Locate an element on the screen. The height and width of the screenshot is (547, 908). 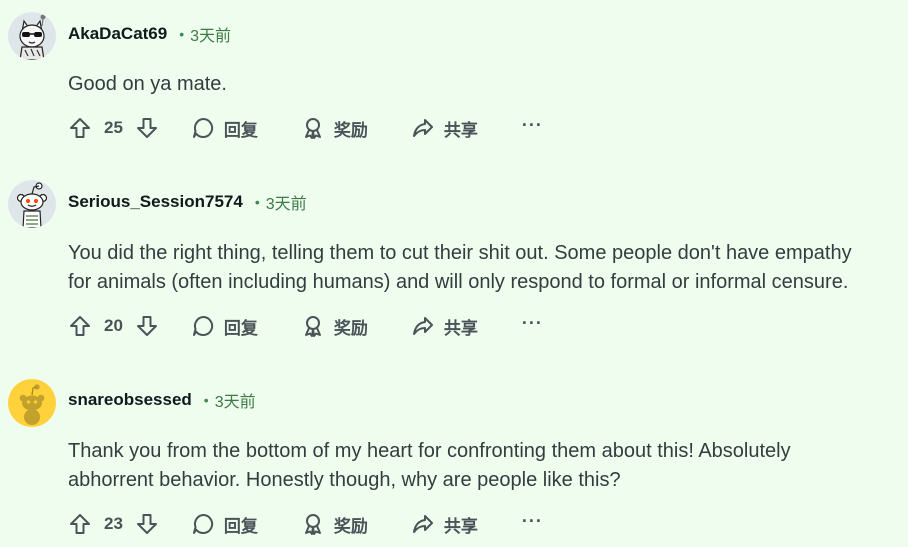
username: snareobsessed is located at coordinates (130, 400).